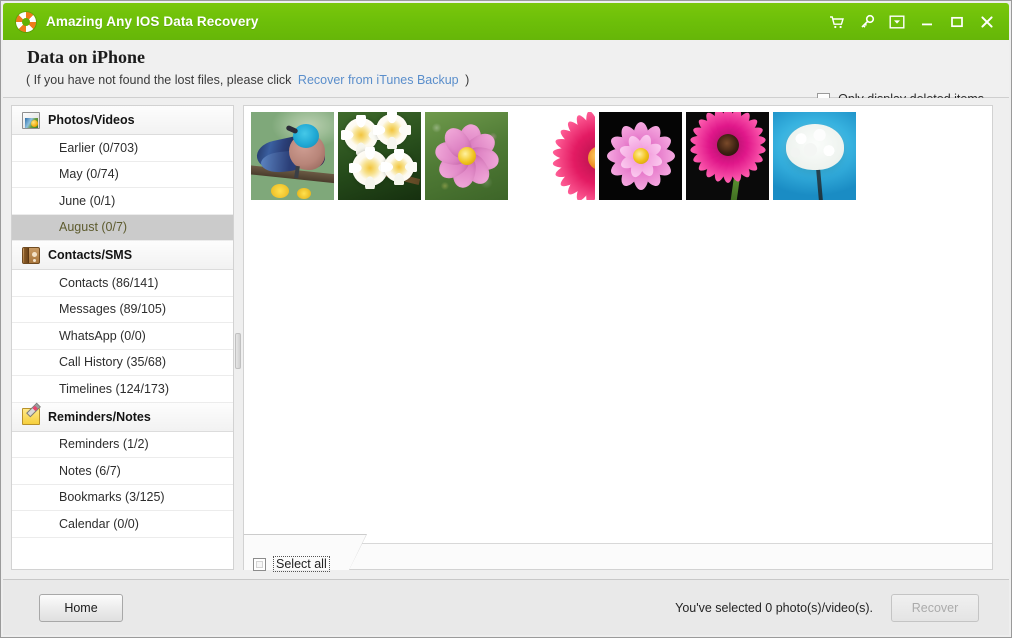  Describe the element at coordinates (506, 21) in the screenshot. I see `title-bar: Amazing Any IOS Data Recovery` at that location.